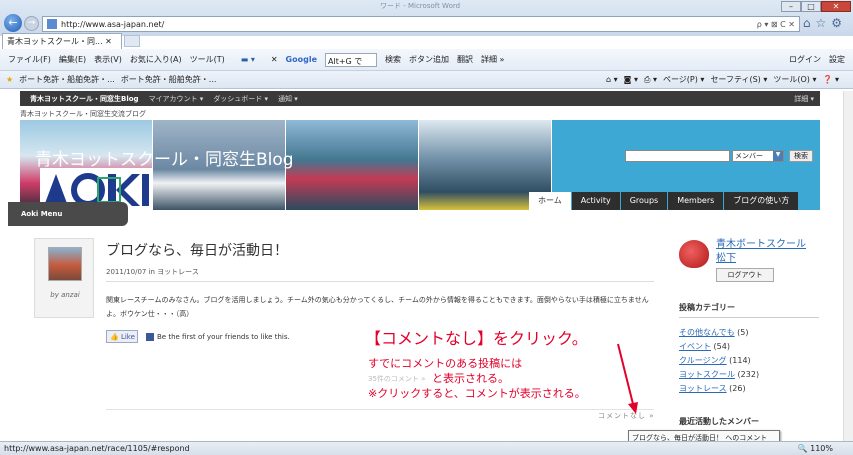 The width and height of the screenshot is (853, 455). I want to click on page-menu: ページ(P) ▾, so click(683, 79).